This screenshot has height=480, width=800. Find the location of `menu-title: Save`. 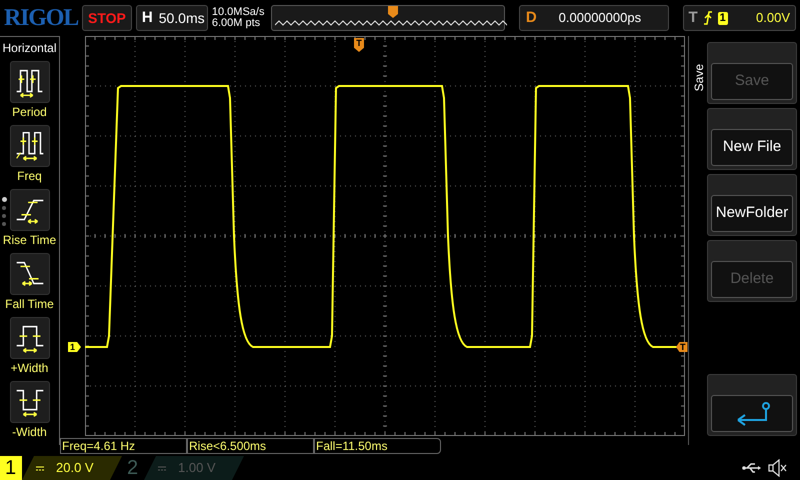

menu-title: Save is located at coordinates (699, 78).